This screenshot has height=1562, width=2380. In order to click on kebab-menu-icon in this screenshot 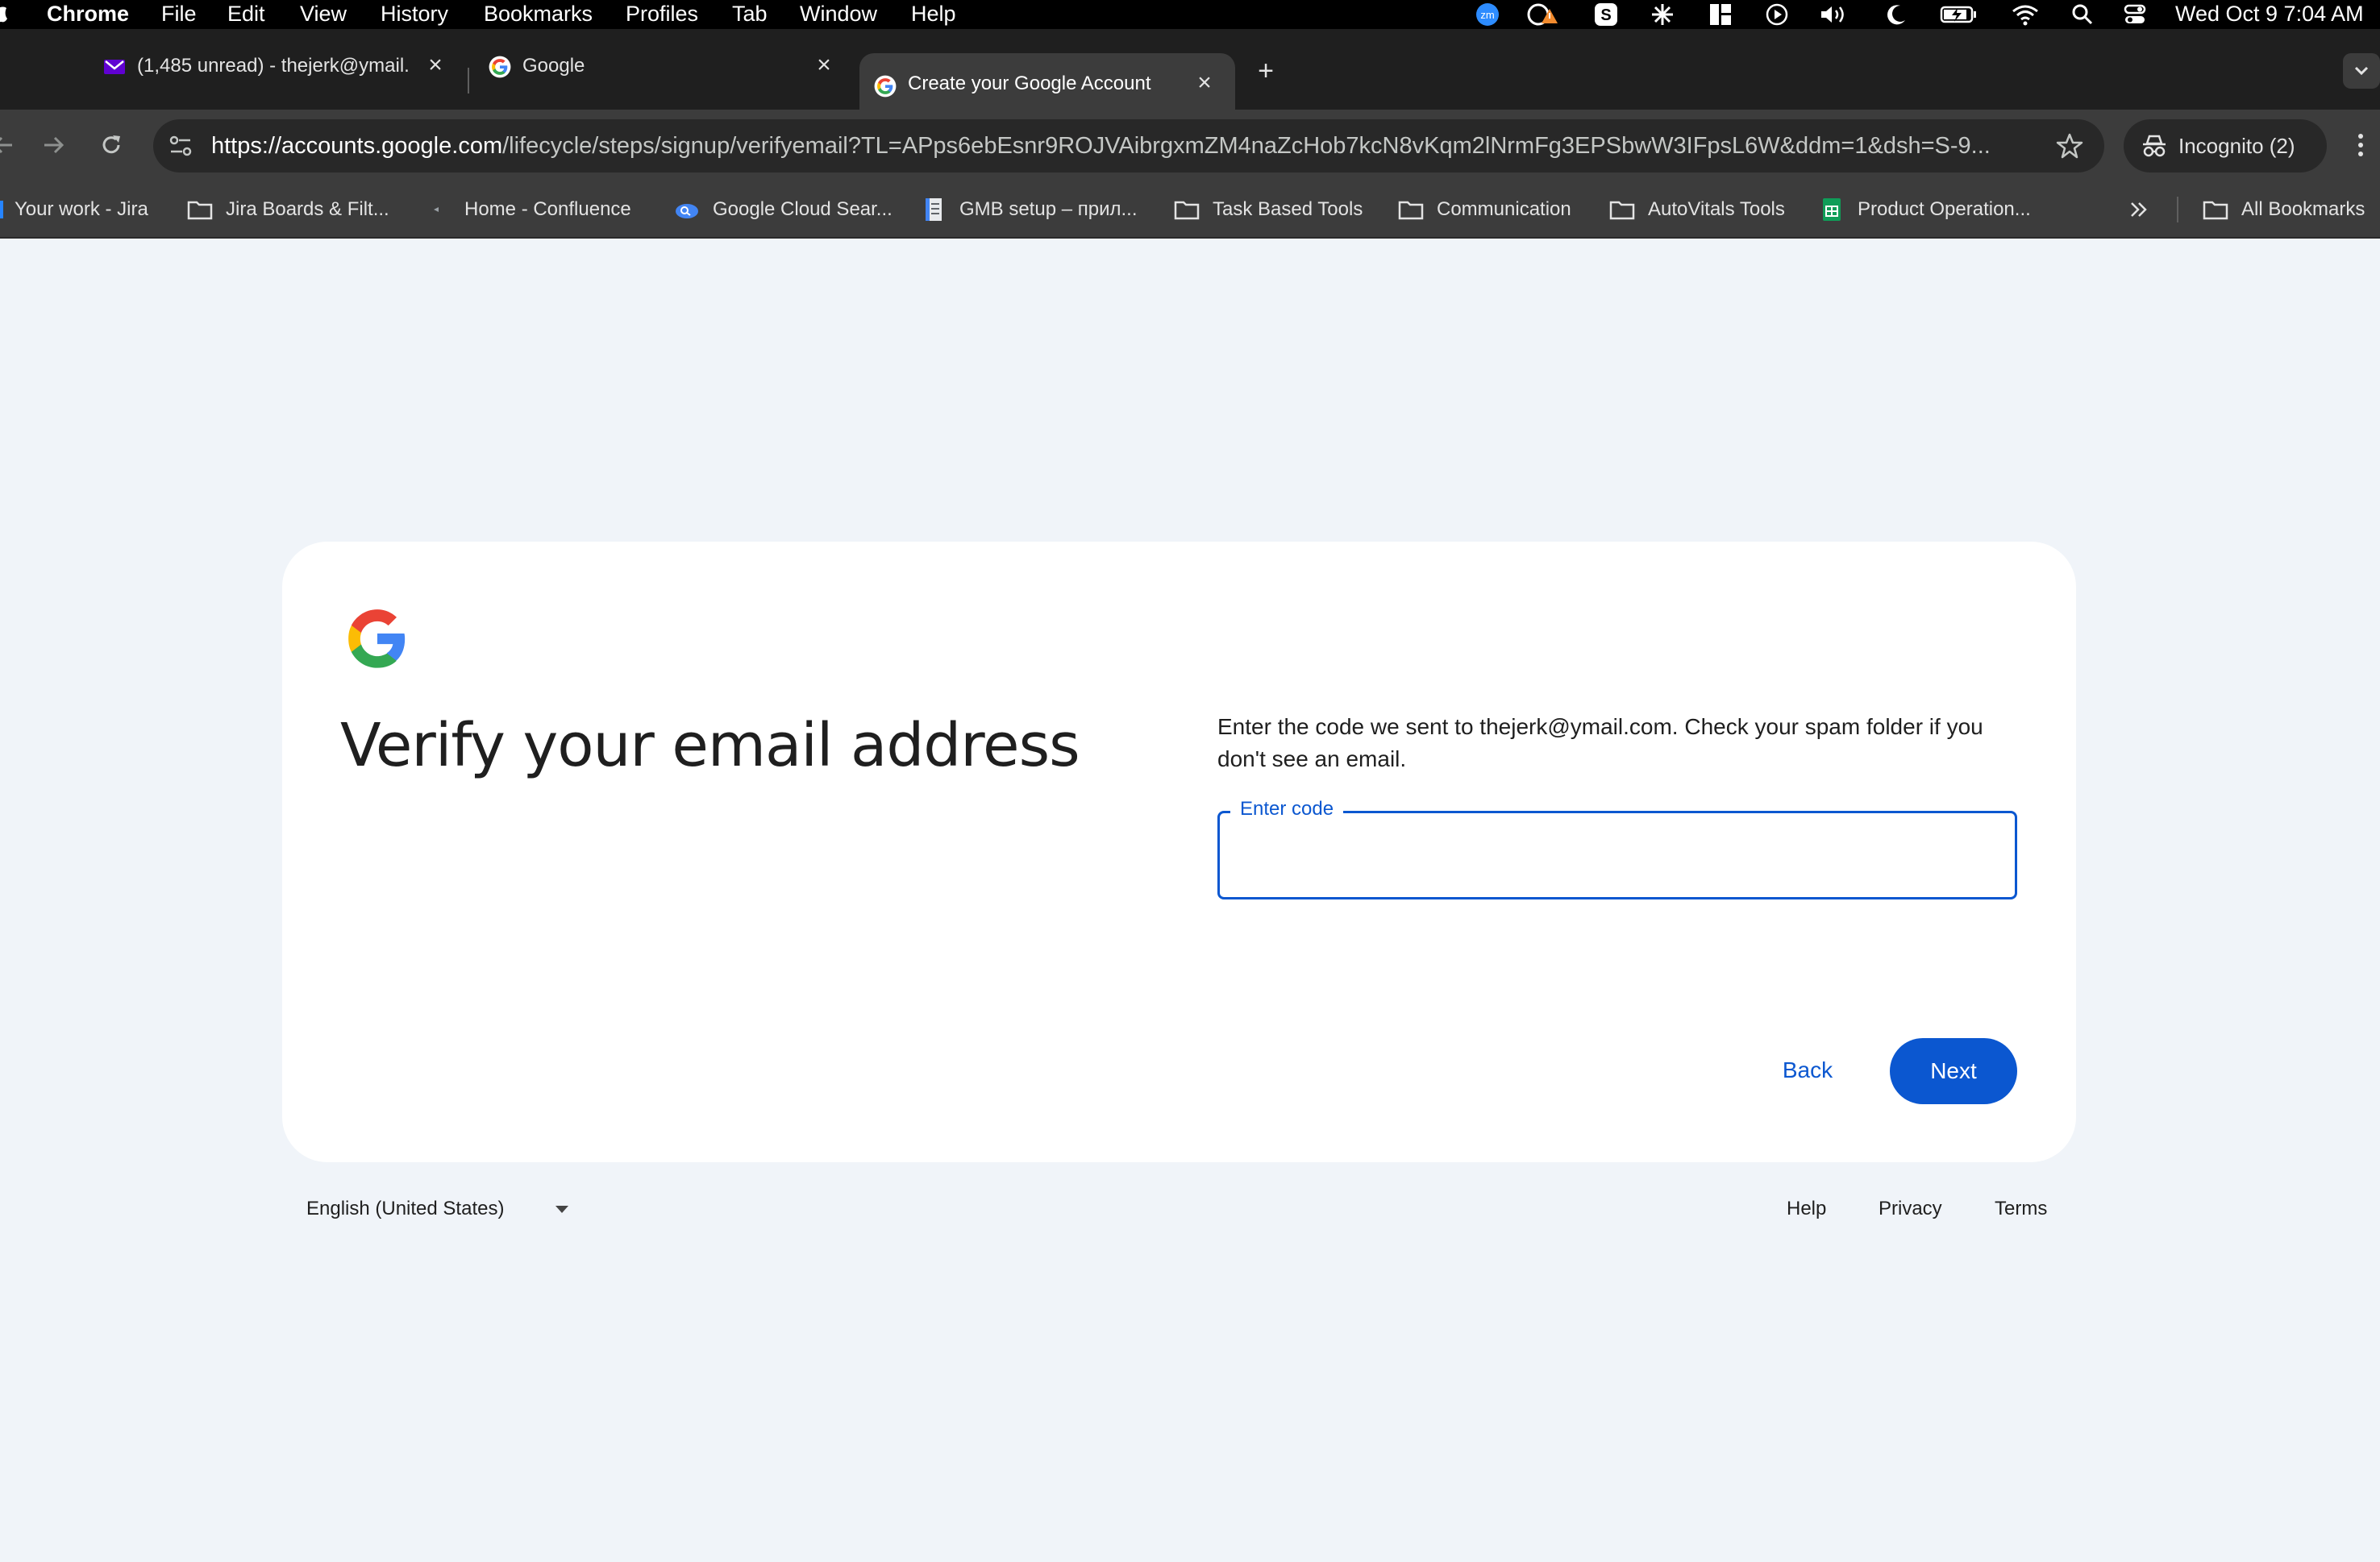, I will do `click(2360, 145)`.